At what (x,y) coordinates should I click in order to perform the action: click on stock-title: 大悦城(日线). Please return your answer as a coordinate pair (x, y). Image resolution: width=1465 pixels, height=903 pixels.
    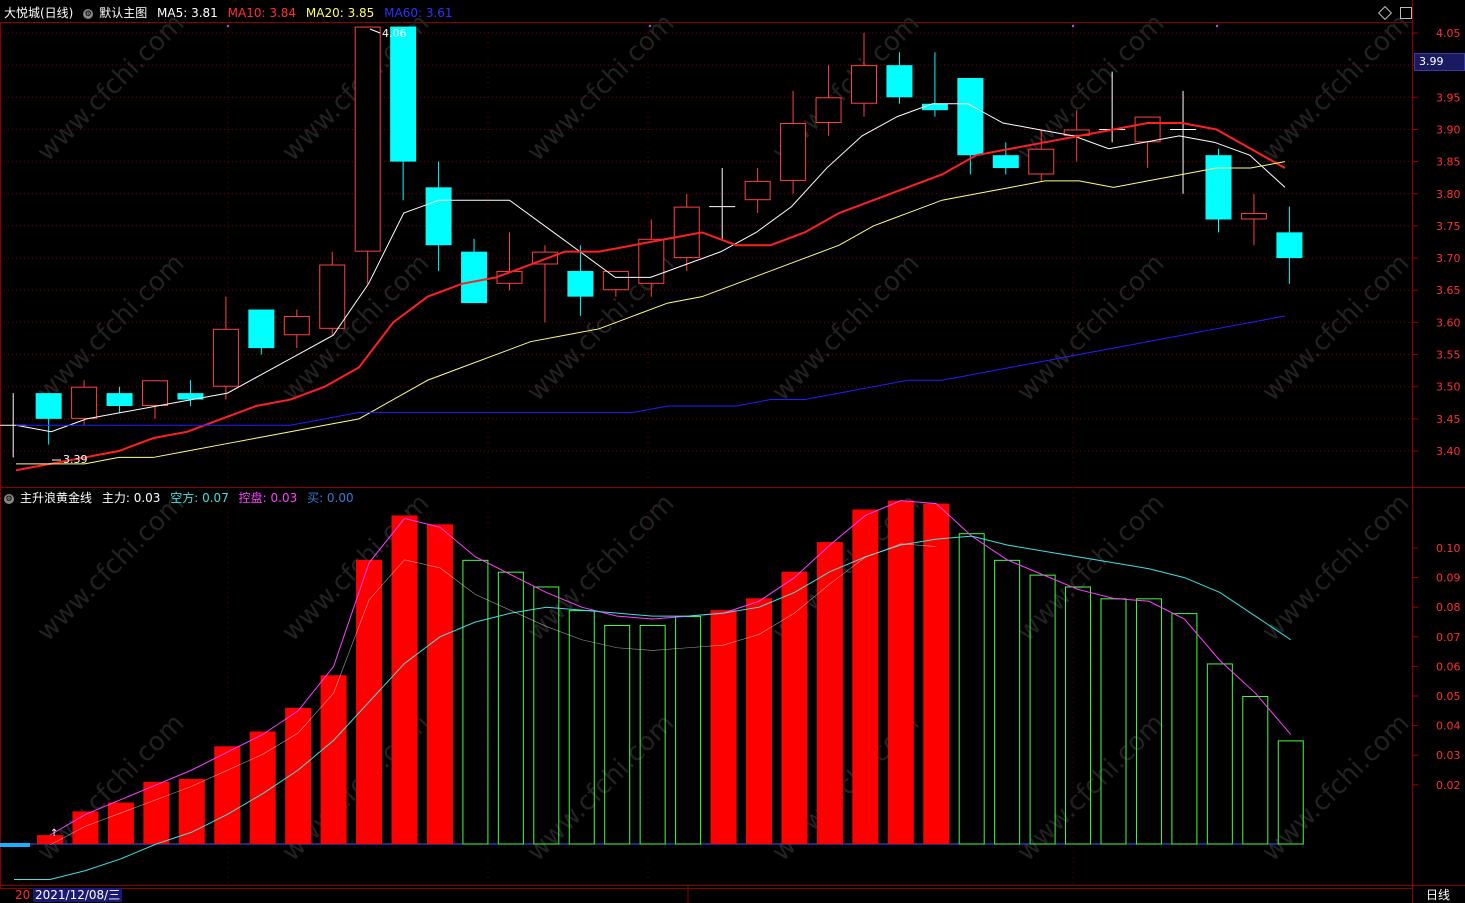
    Looking at the image, I should click on (39, 13).